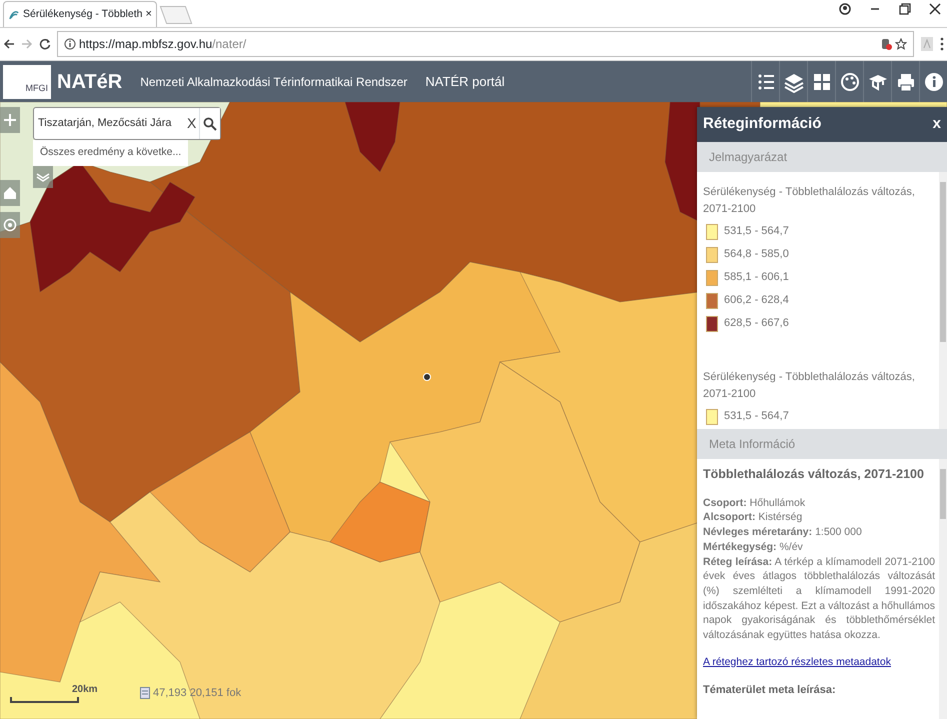 The width and height of the screenshot is (947, 719). Describe the element at coordinates (935, 9) in the screenshot. I see `close-icon` at that location.